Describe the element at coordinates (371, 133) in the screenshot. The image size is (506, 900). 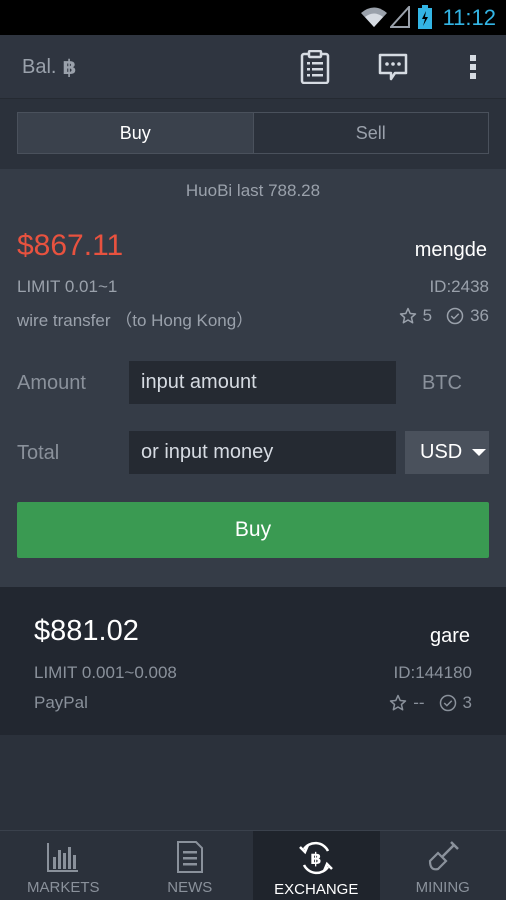
I see `sell-tab: Sell` at that location.